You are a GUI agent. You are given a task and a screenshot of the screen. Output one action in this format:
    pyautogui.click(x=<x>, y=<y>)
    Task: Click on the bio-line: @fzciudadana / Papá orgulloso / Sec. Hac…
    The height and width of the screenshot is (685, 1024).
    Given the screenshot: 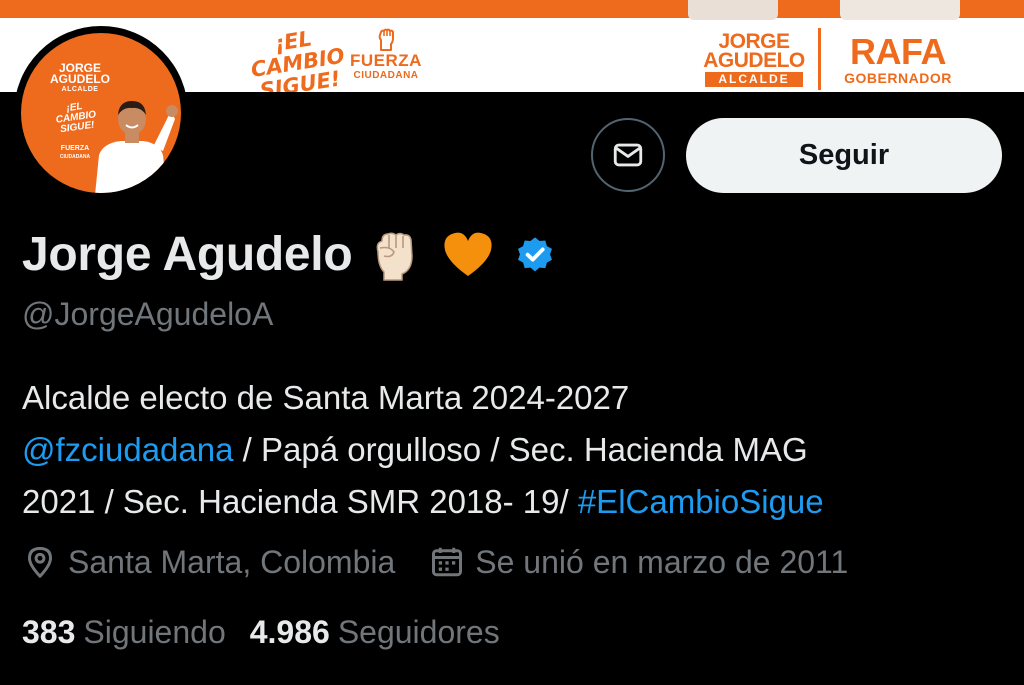 What is the action you would take?
    pyautogui.click(x=517, y=450)
    